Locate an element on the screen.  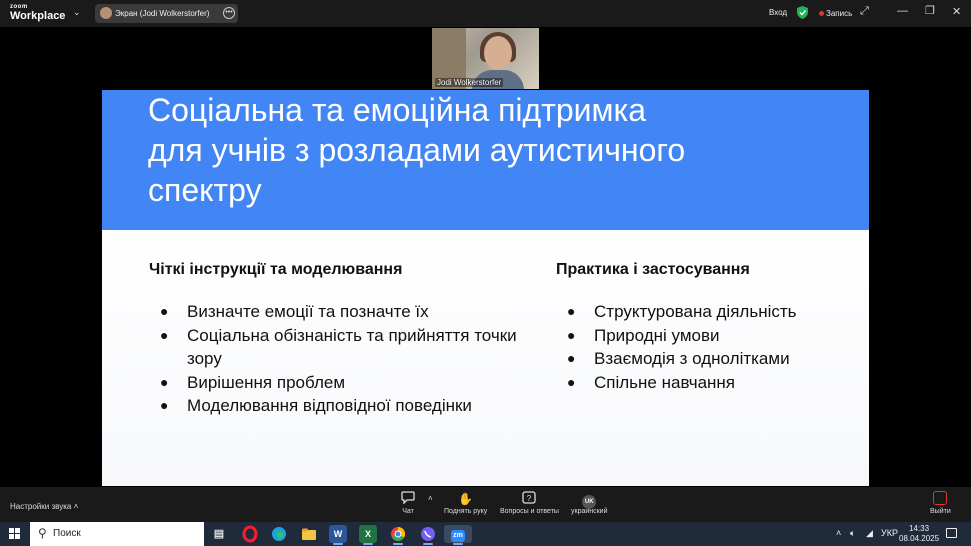
chrome-icon is located at coordinates (398, 534).